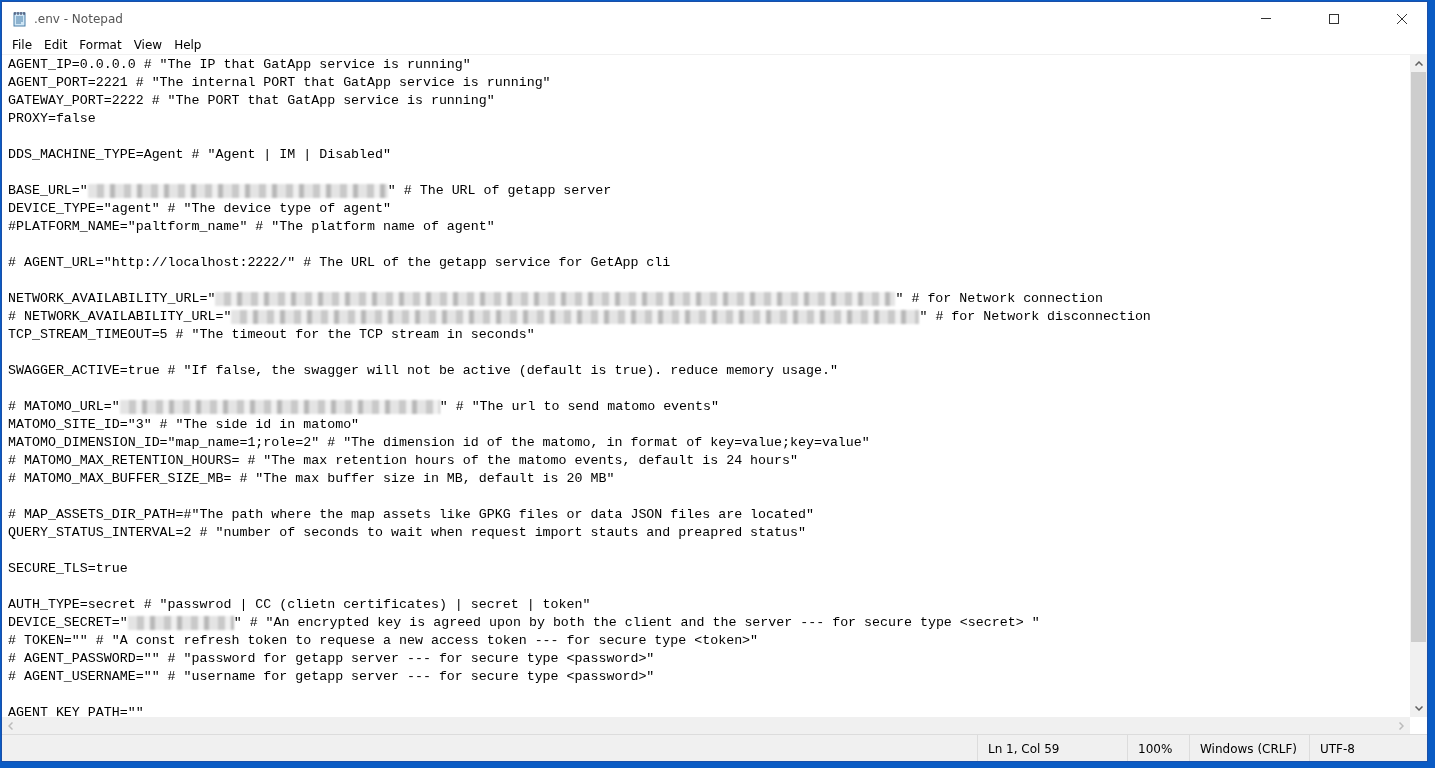 This screenshot has width=1435, height=768. I want to click on code-text: NETWORK_AVAILABILITY_URL=", so click(112, 299).